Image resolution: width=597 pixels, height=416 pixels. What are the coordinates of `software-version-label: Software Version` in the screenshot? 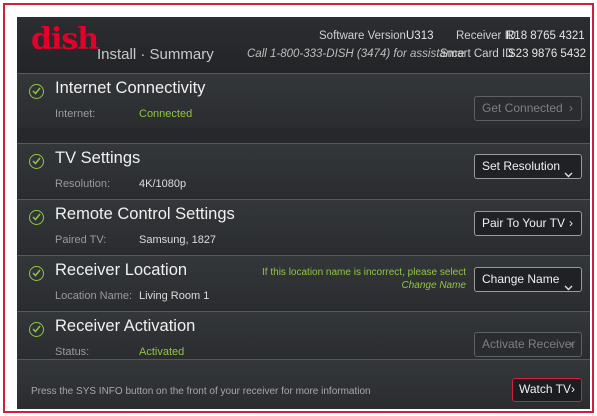 It's located at (362, 36).